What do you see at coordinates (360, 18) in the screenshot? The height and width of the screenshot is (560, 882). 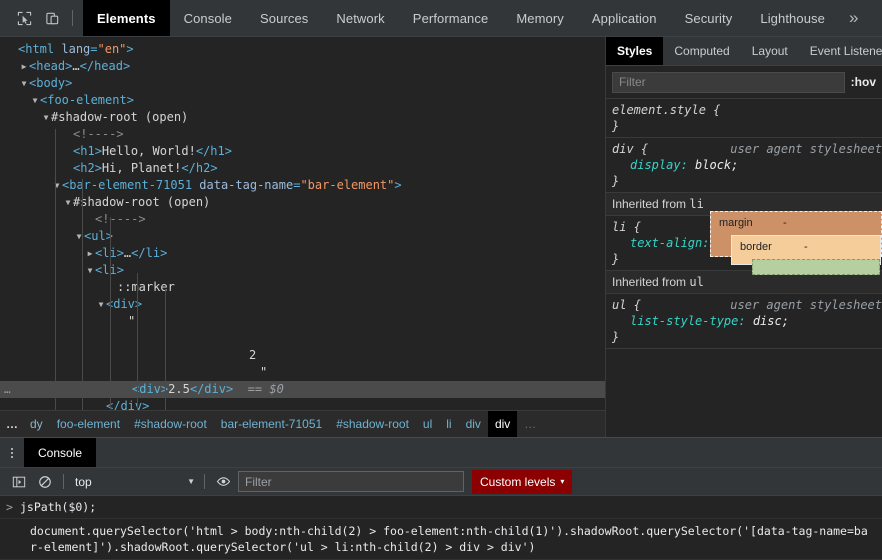 I see `tab-network: Network` at bounding box center [360, 18].